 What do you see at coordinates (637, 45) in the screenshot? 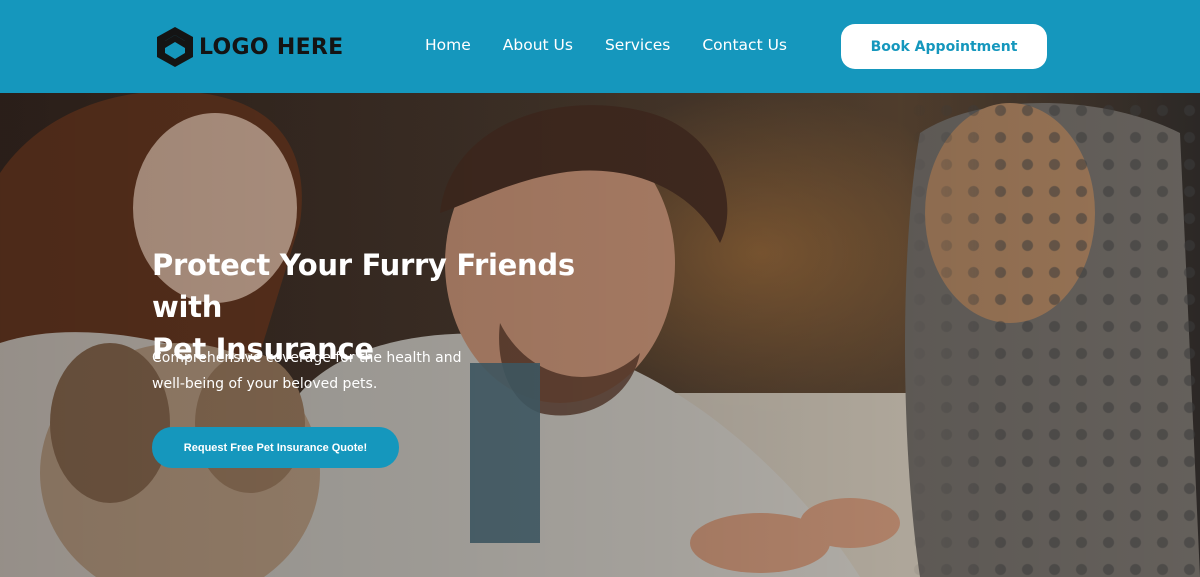
I see `nav-services: Services` at bounding box center [637, 45].